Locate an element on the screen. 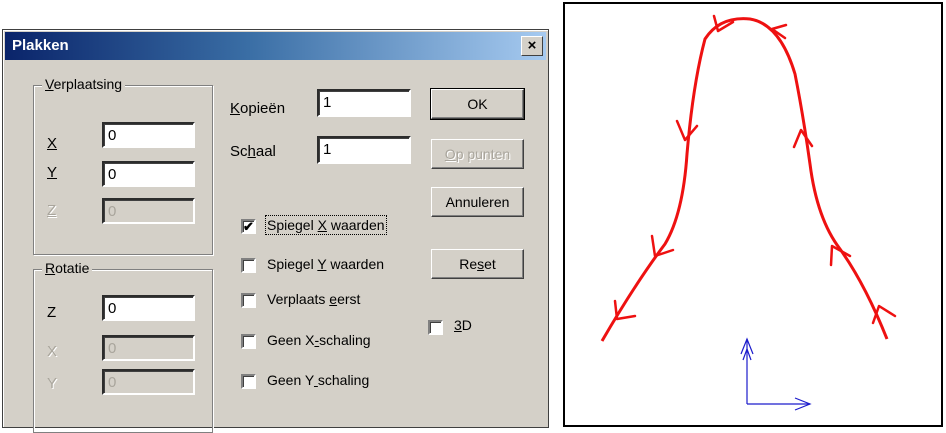 The width and height of the screenshot is (946, 433). verplaats-eerst-label: Verplaats eerst is located at coordinates (313, 299).